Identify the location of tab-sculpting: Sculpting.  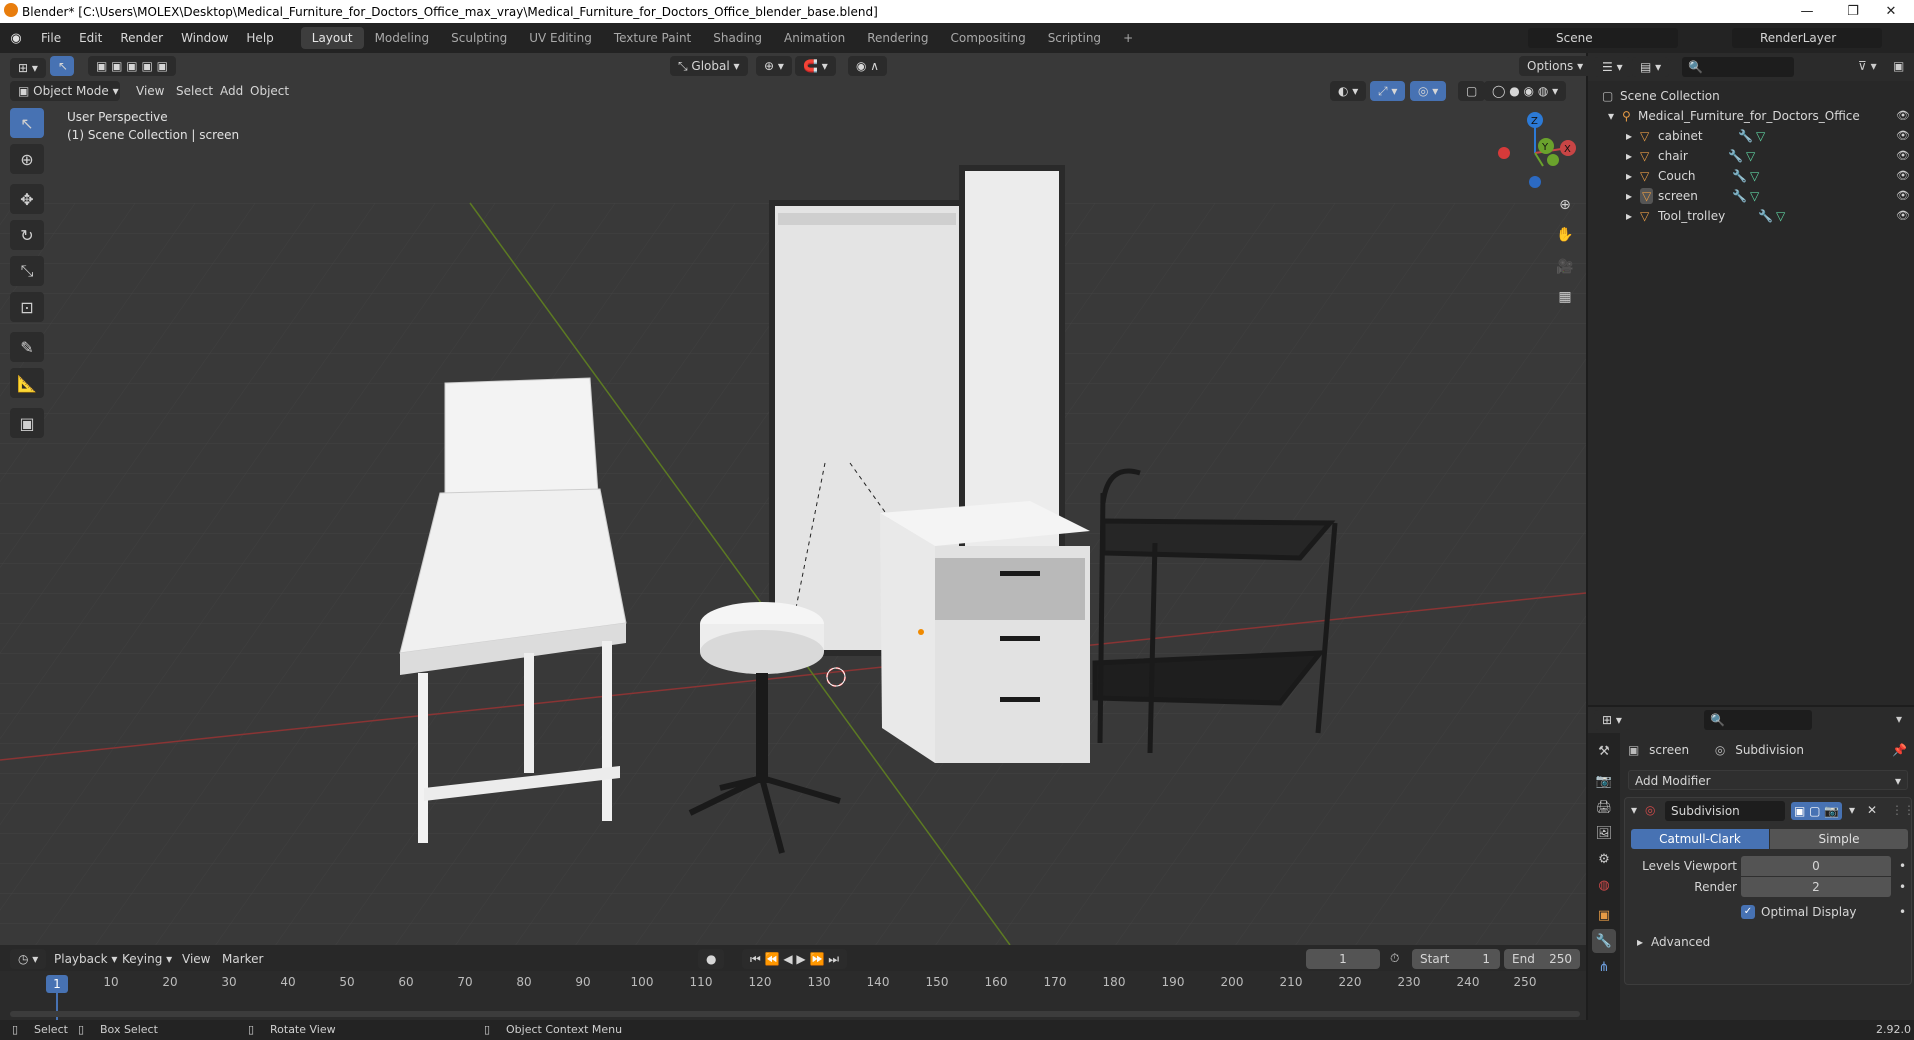
(479, 38).